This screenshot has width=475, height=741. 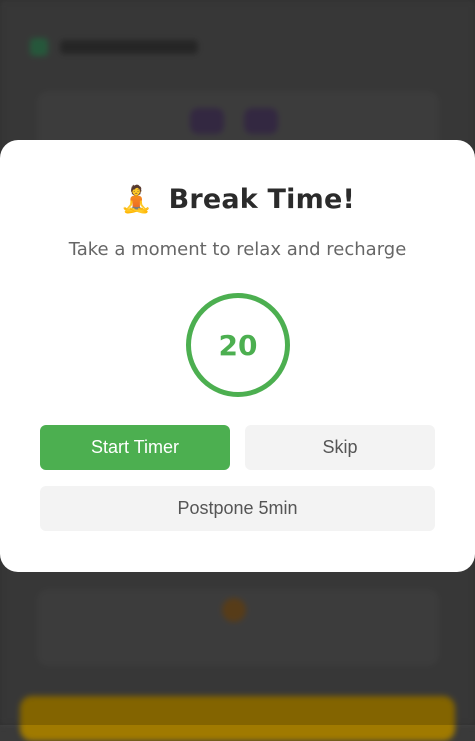 What do you see at coordinates (340, 447) in the screenshot?
I see `skip-button: Skip` at bounding box center [340, 447].